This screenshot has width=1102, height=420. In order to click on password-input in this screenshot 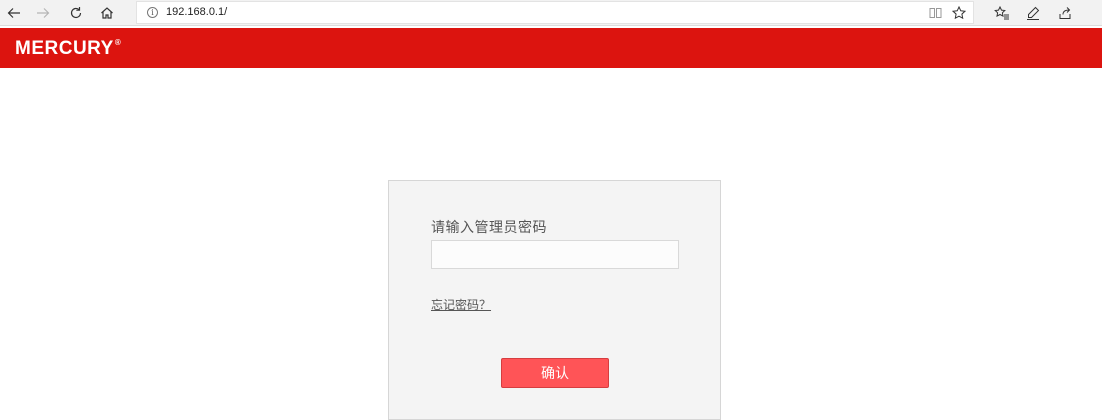, I will do `click(555, 254)`.